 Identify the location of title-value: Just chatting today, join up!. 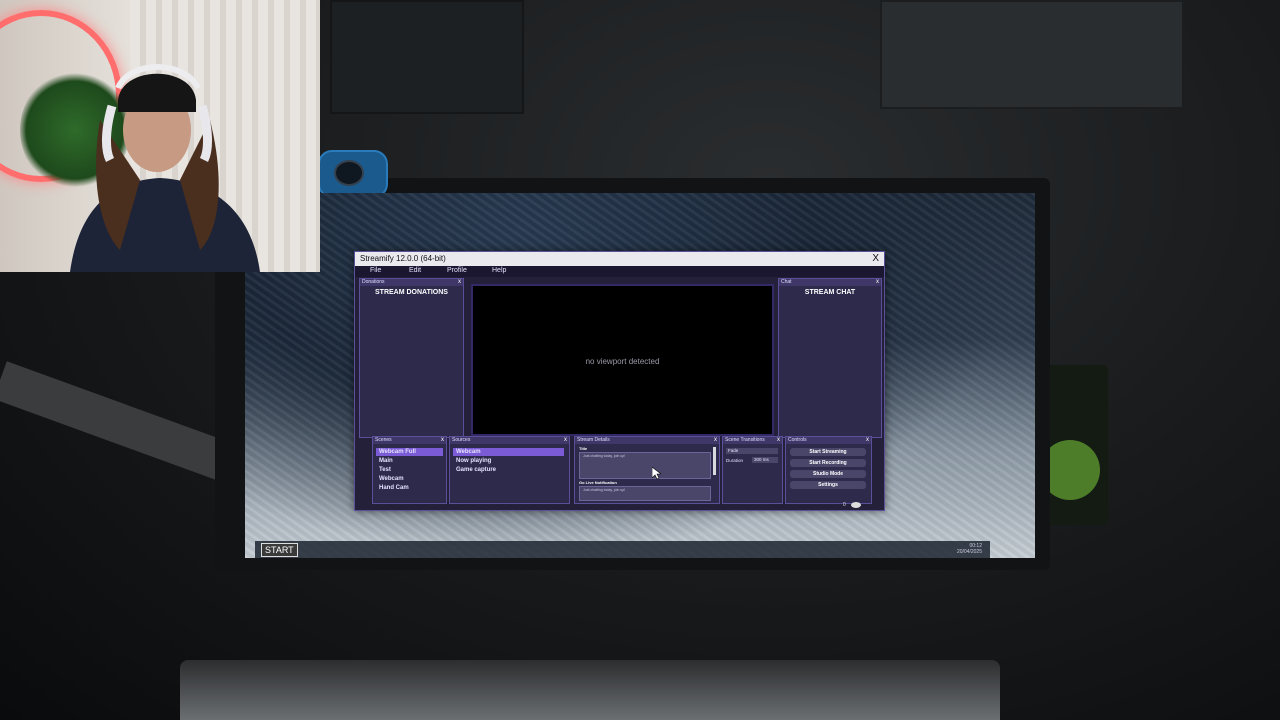
(604, 456).